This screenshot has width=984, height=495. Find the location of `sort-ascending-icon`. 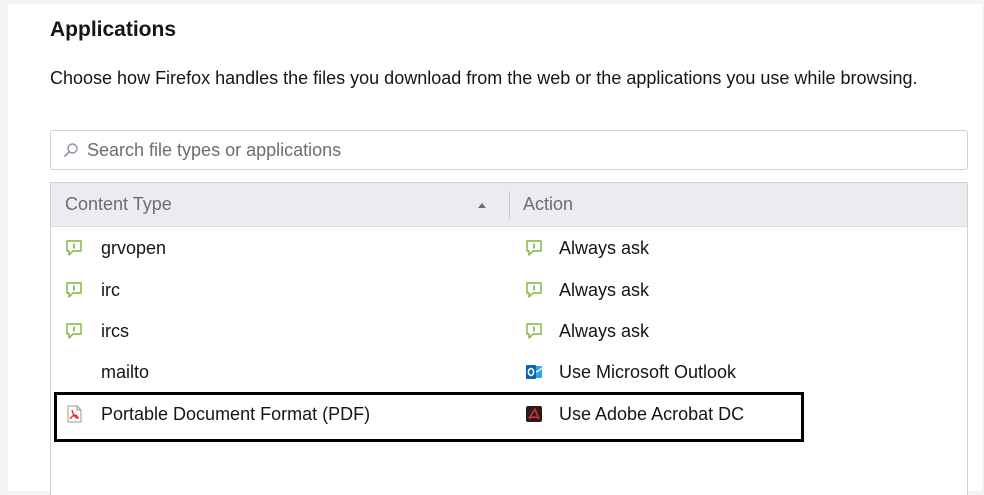

sort-ascending-icon is located at coordinates (482, 205).